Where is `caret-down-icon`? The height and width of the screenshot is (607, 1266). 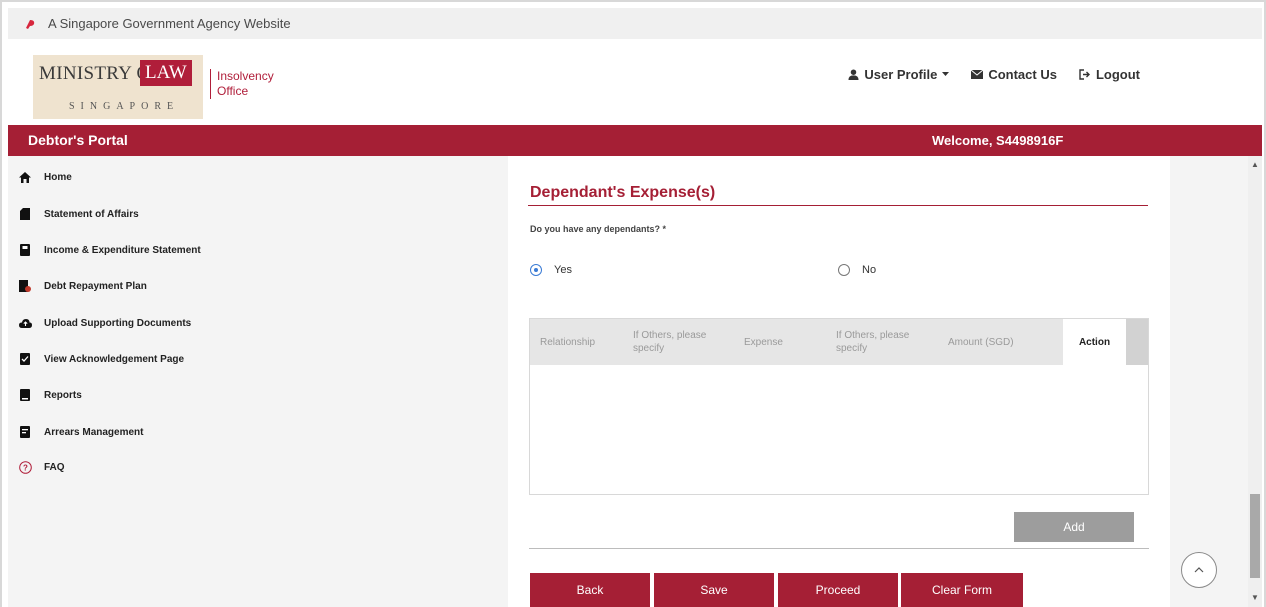 caret-down-icon is located at coordinates (946, 74).